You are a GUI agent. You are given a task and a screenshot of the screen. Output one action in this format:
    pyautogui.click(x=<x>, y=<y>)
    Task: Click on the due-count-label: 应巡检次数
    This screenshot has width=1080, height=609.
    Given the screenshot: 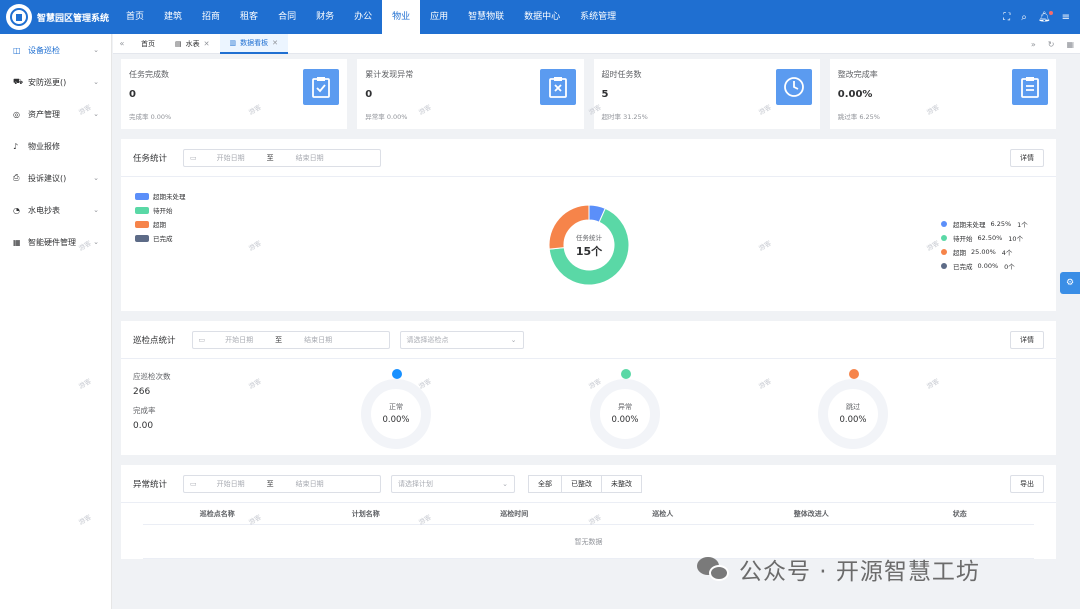 What is the action you would take?
    pyautogui.click(x=152, y=376)
    